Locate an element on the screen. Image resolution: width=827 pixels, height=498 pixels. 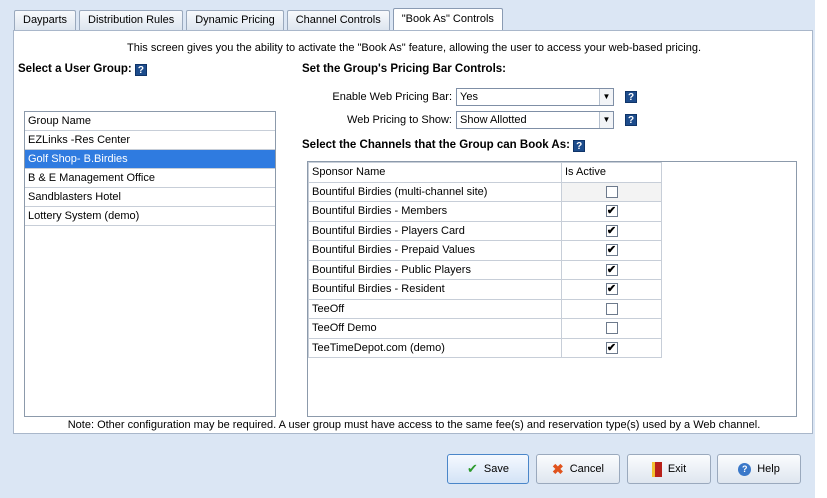
sponsor-name-cell: Bountiful Birdies - Members is located at coordinates (435, 211).